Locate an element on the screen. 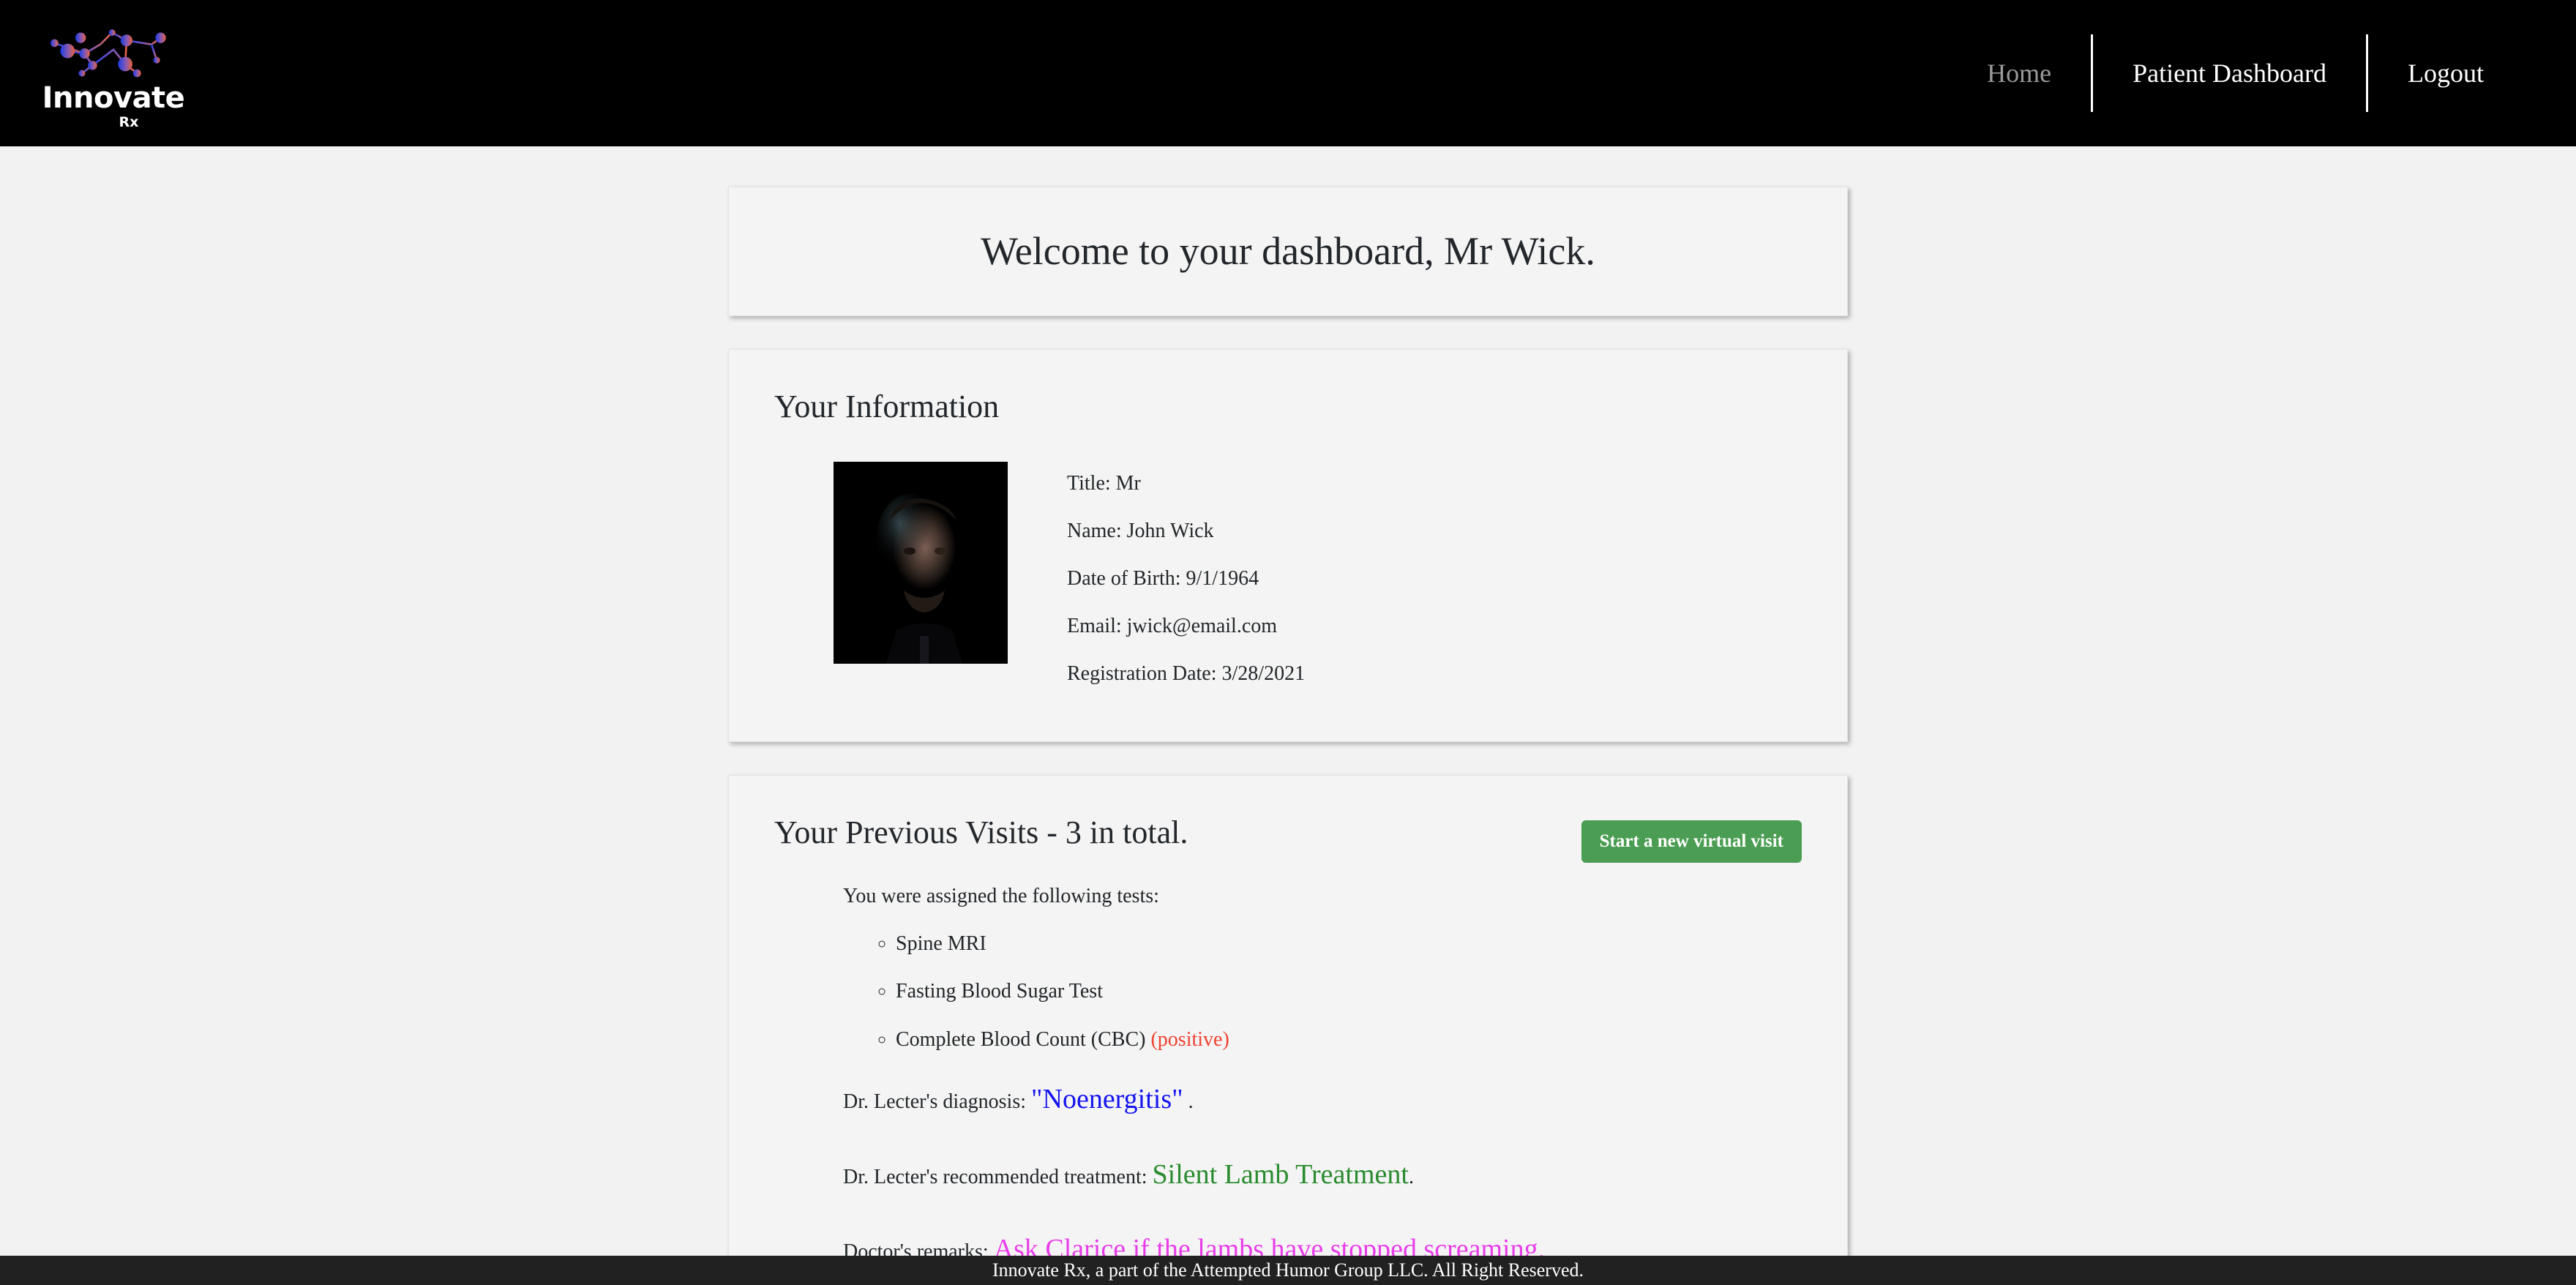  treatment-suffix: . is located at coordinates (1411, 1176).